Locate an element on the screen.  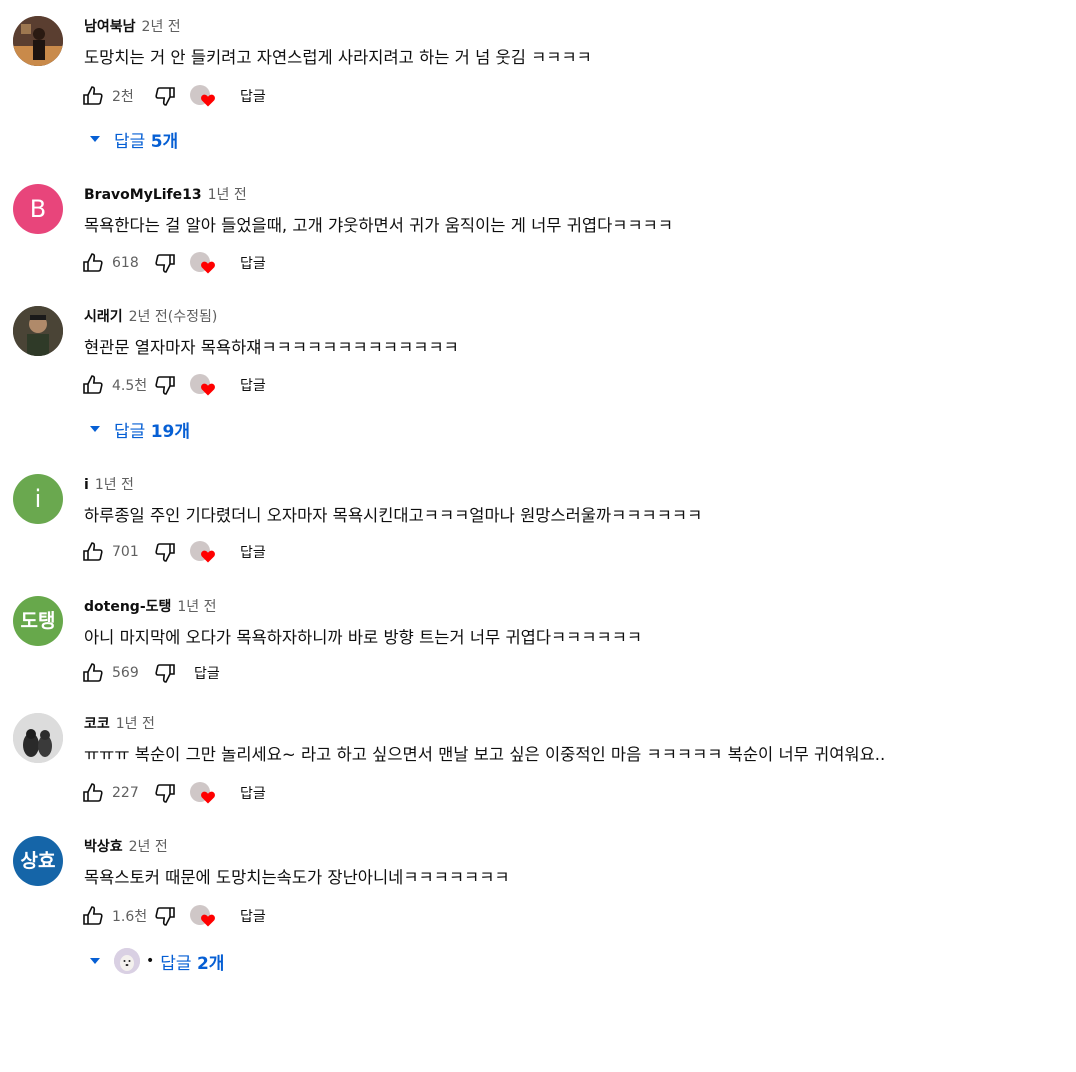
like-count: 227 is located at coordinates (125, 793).